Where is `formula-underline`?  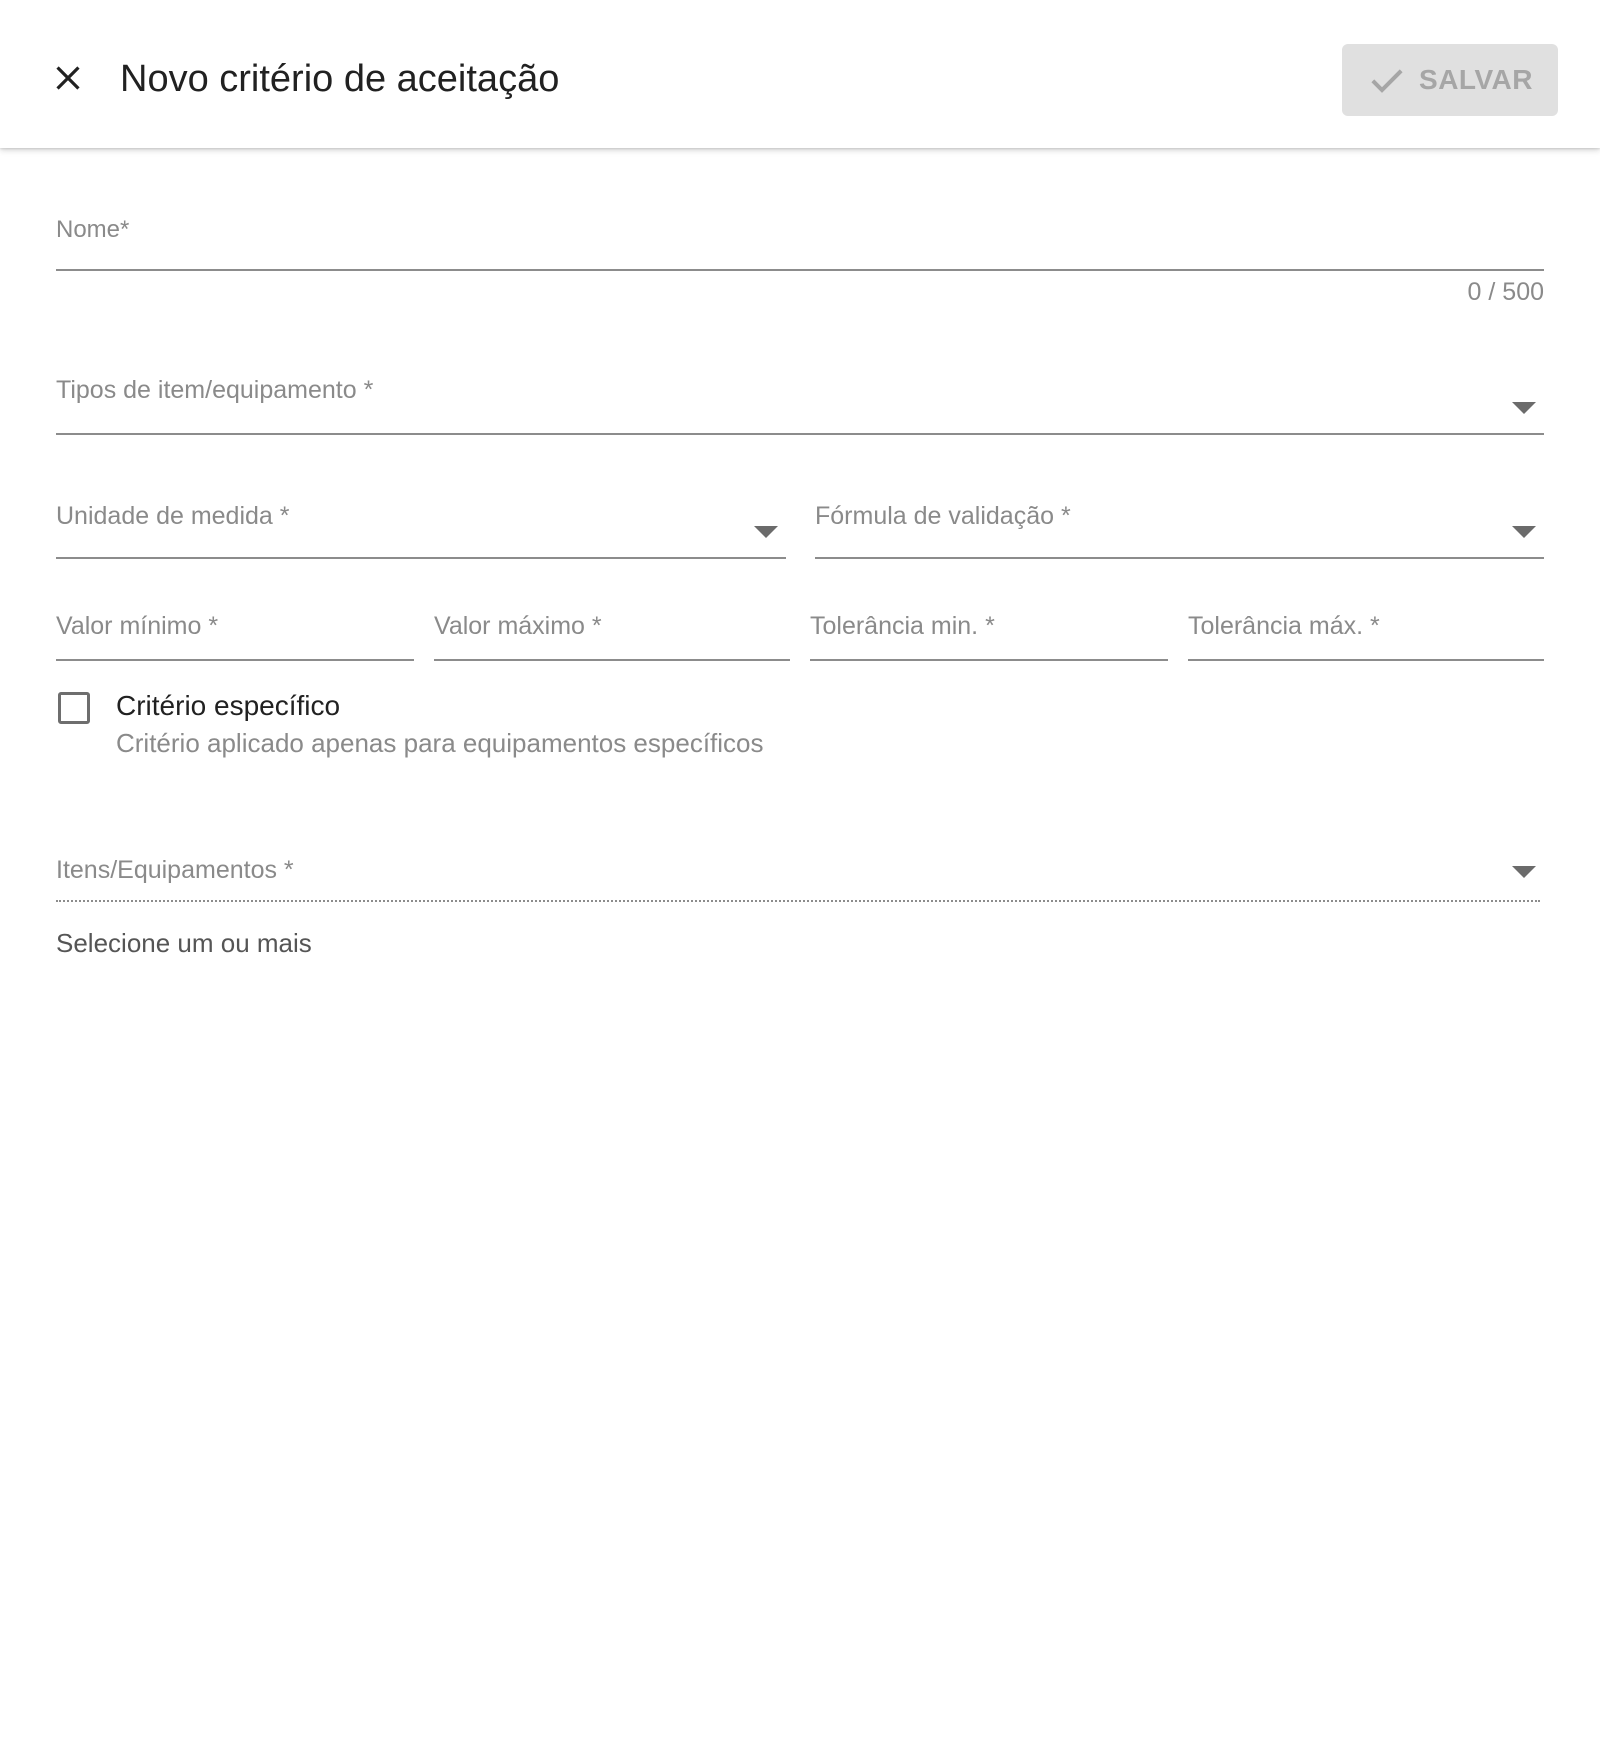
formula-underline is located at coordinates (1179, 558).